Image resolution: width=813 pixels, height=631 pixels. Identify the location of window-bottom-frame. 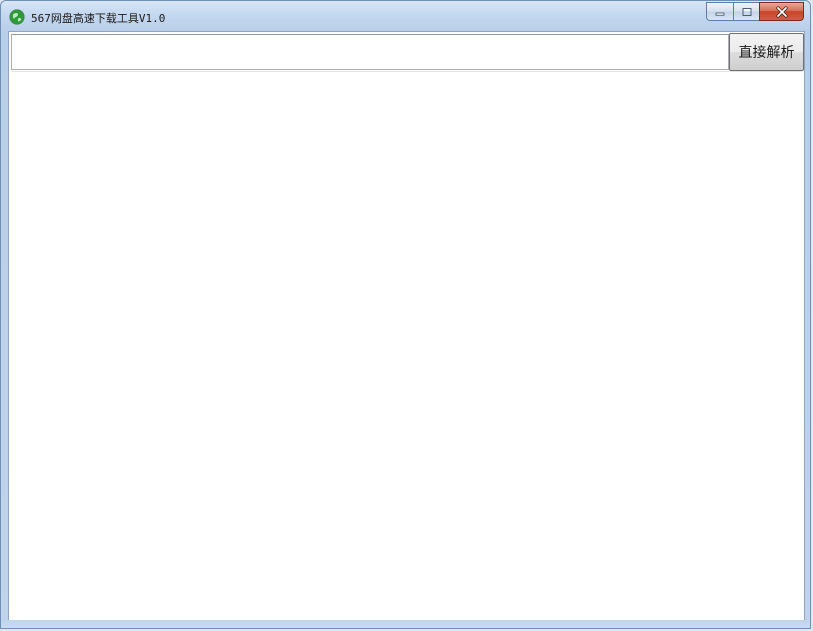
(405, 624).